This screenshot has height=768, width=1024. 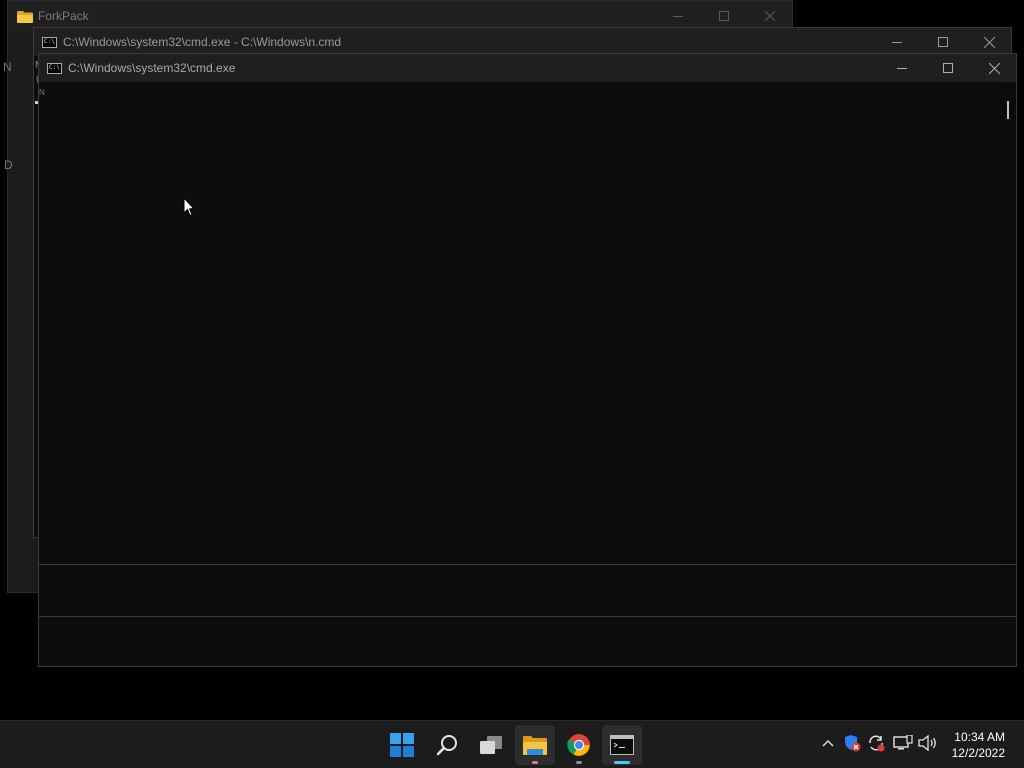 I want to click on file-explorer-taskbar-button, so click(x=535, y=745).